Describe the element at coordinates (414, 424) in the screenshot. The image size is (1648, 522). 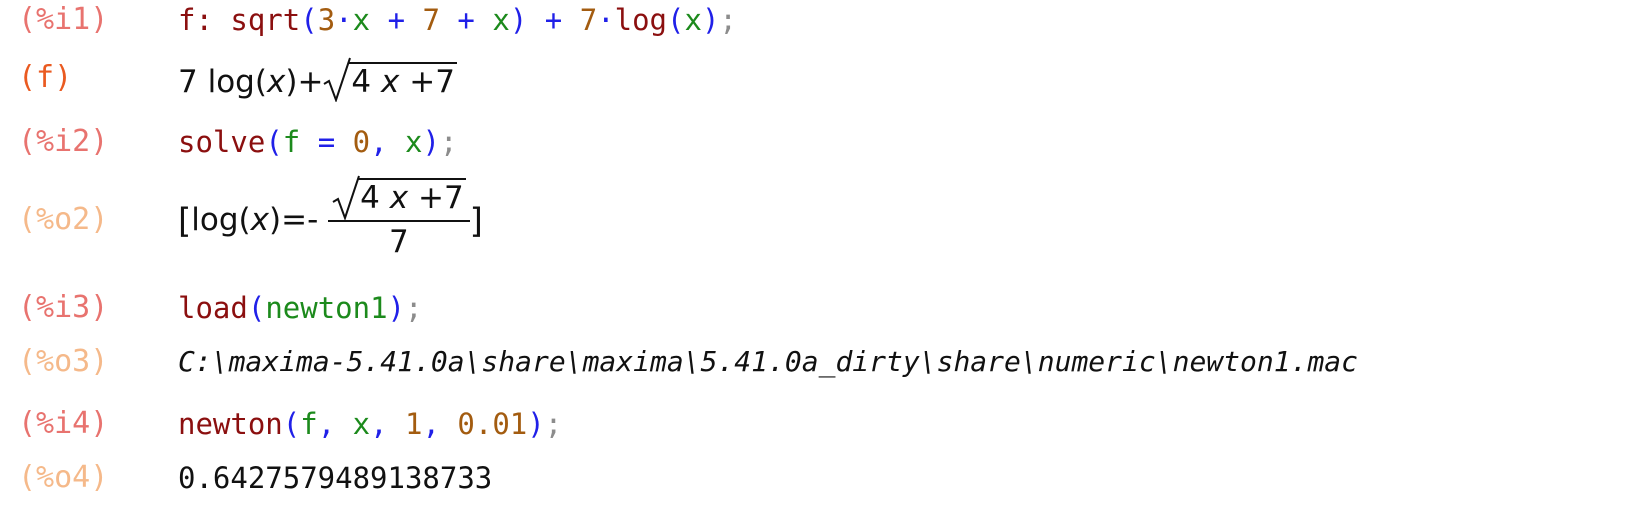
I see `code-token: 1` at that location.